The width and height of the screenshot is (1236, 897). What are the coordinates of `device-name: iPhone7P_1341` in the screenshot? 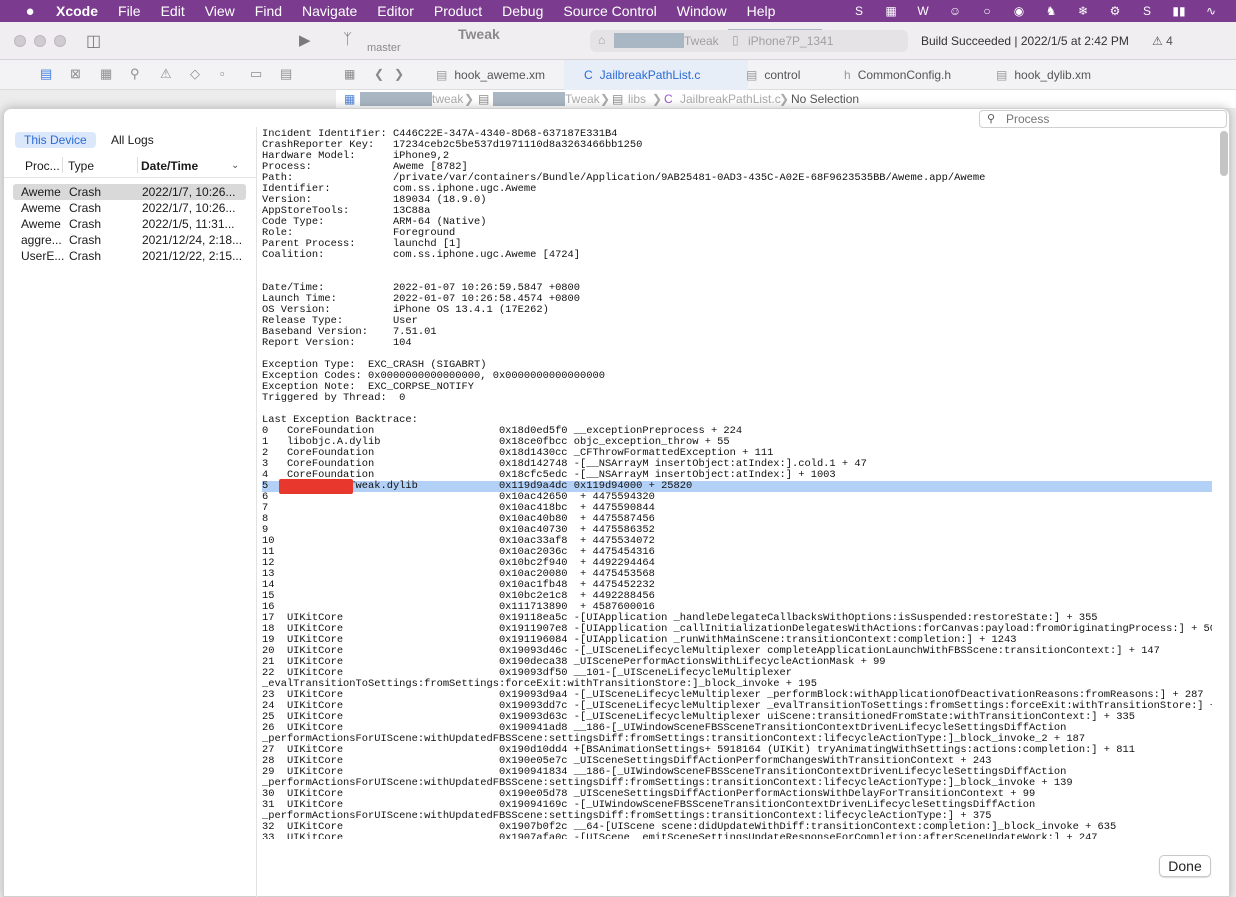 It's located at (791, 41).